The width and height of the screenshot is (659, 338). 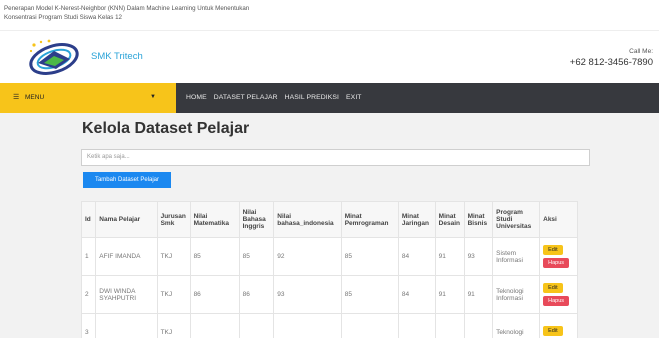 I want to click on cell-nama: AFIF IMANDA, so click(x=126, y=256).